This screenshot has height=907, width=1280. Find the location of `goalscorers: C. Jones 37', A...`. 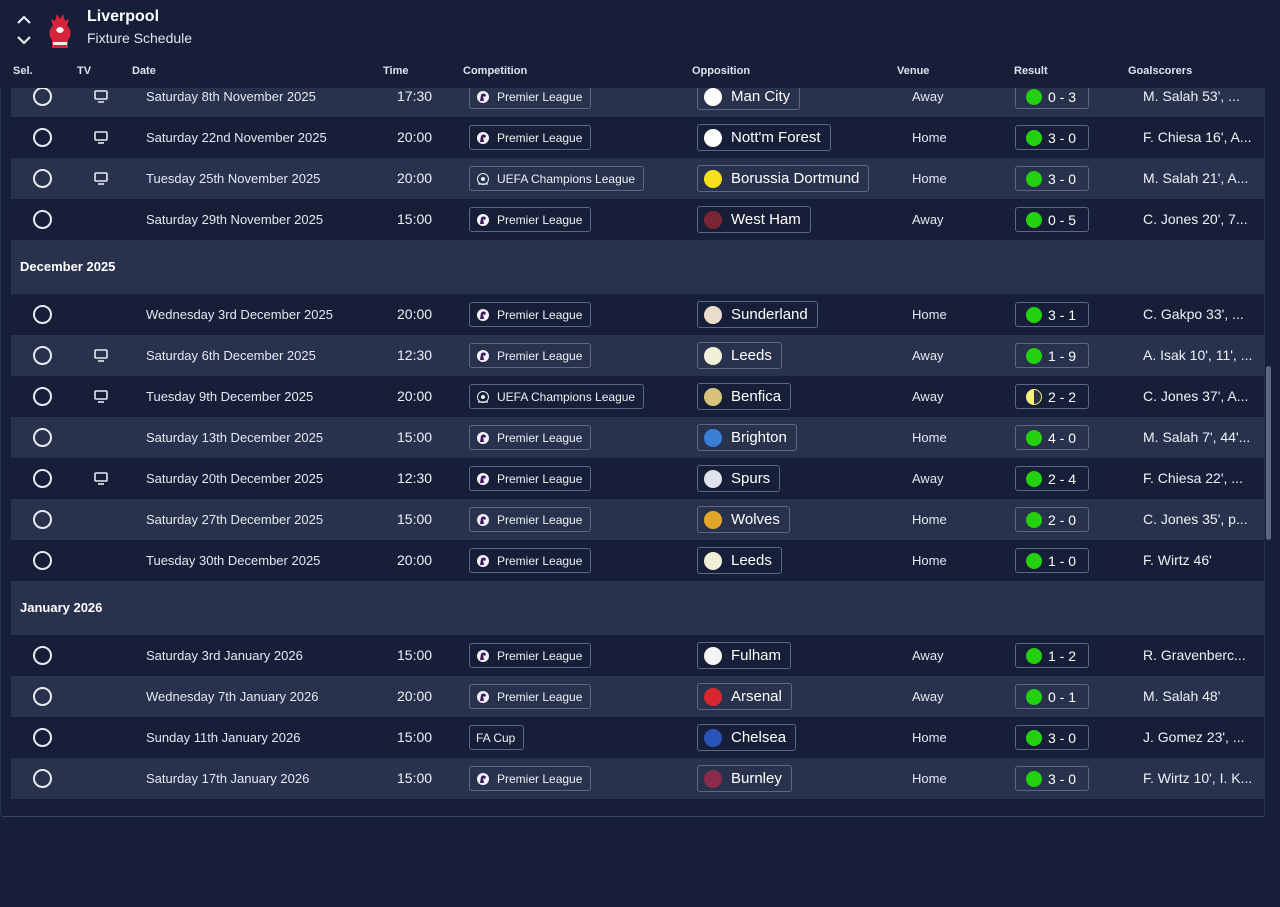

goalscorers: C. Jones 37', A... is located at coordinates (1199, 396).